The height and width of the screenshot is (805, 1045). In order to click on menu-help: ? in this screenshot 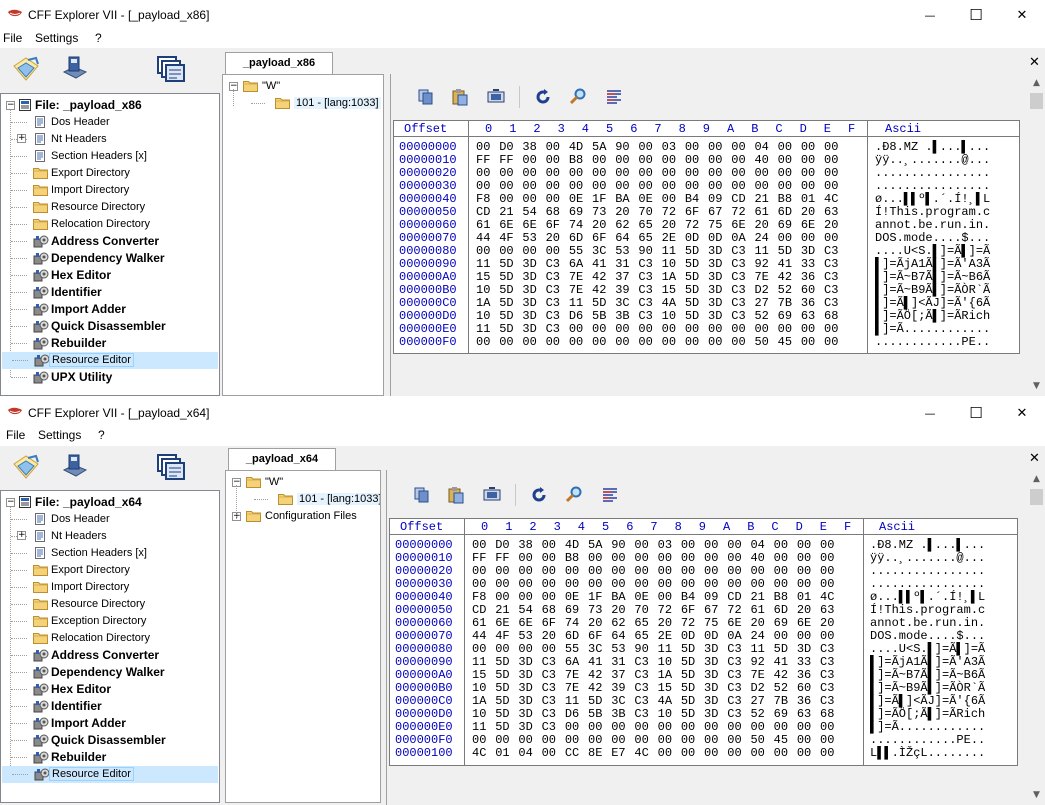, I will do `click(101, 435)`.